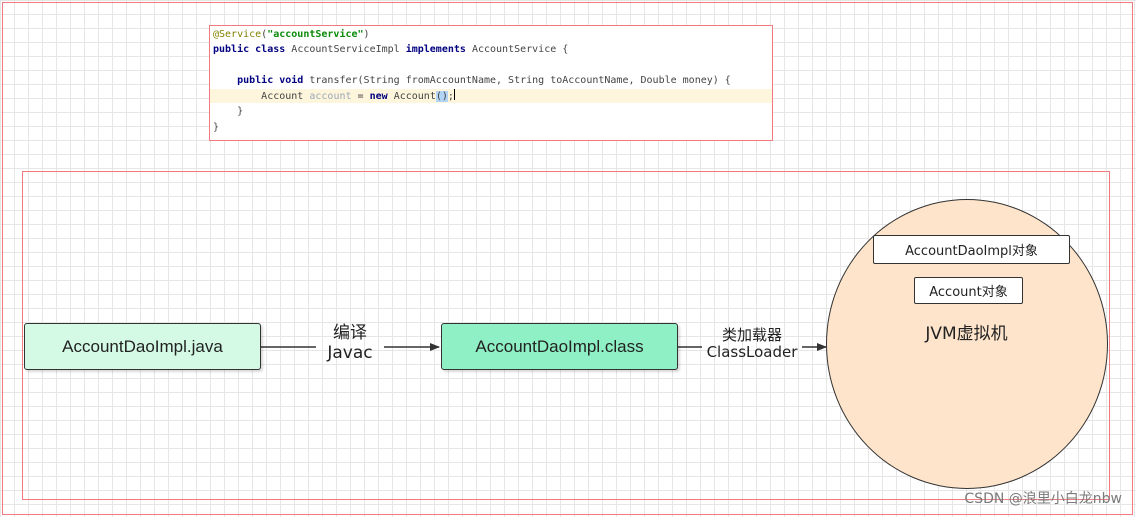 The image size is (1136, 517). I want to click on compile-tool-text: Javac, so click(350, 352).